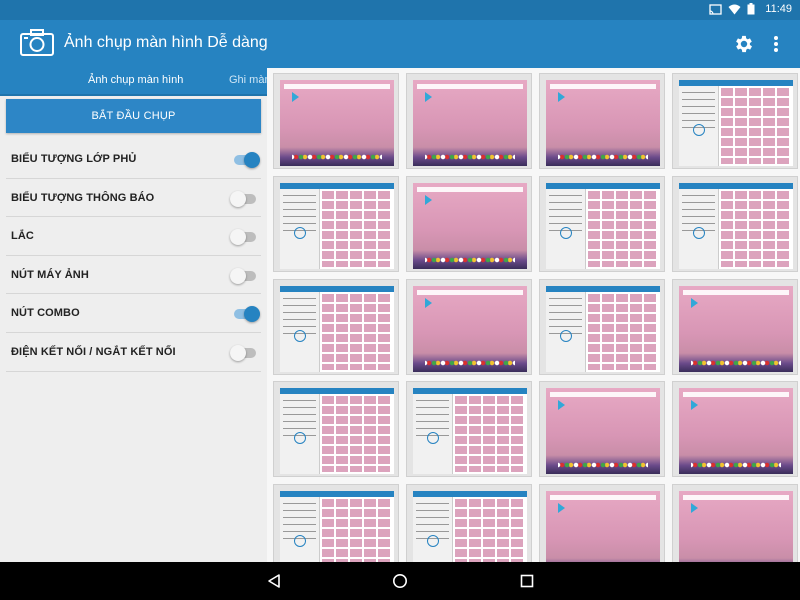  I want to click on power-connect-toggle, so click(245, 352).